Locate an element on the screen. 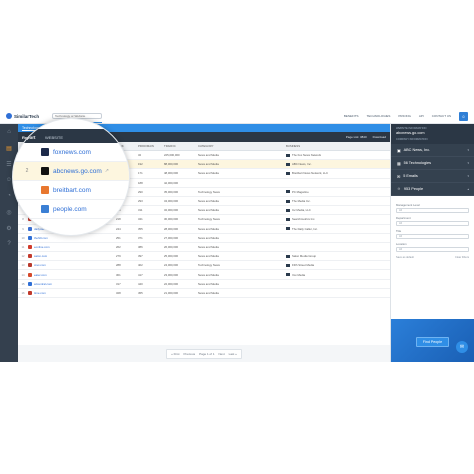  clear-filters-link: Clear Filters is located at coordinates (462, 257).